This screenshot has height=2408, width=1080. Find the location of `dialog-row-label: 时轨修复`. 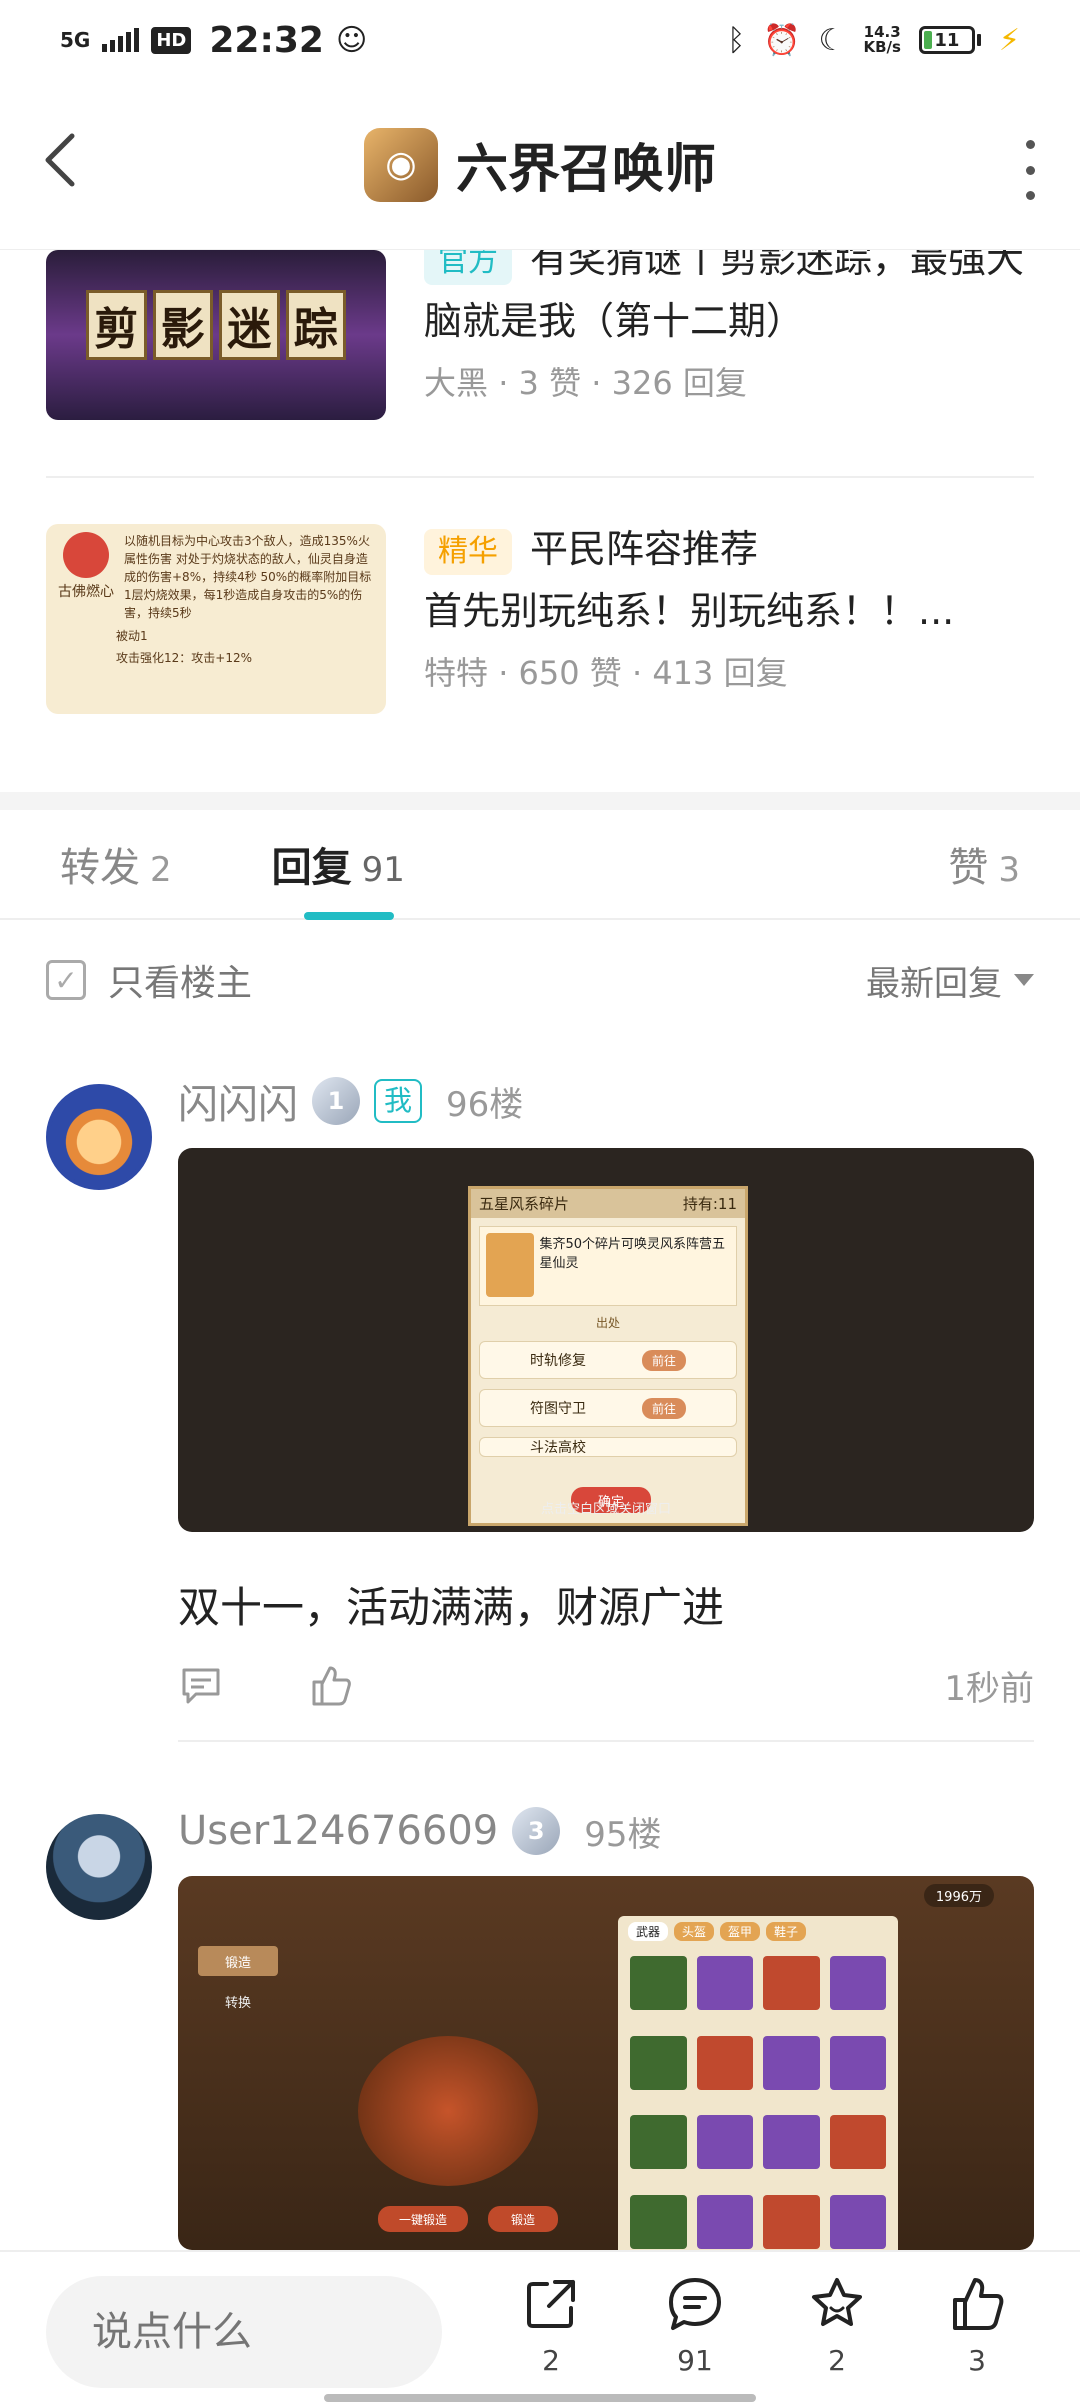

dialog-row-label: 时轨修复 is located at coordinates (558, 1361).